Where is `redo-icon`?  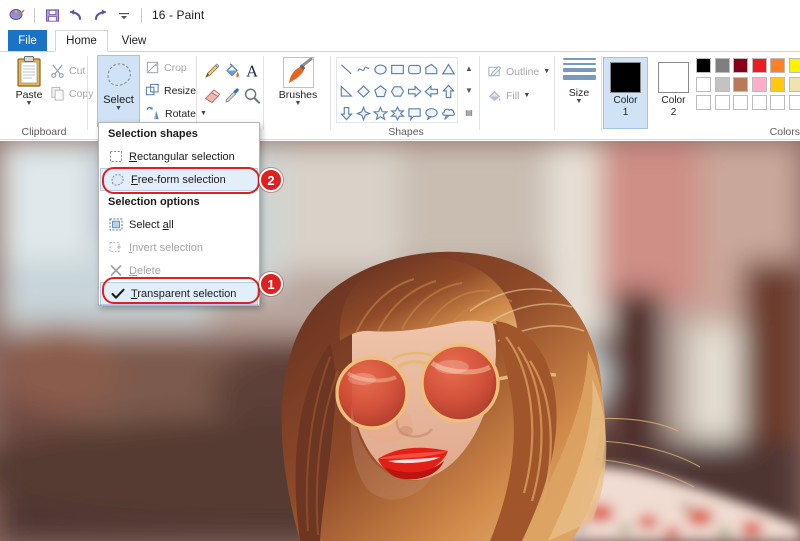
redo-icon is located at coordinates (100, 15).